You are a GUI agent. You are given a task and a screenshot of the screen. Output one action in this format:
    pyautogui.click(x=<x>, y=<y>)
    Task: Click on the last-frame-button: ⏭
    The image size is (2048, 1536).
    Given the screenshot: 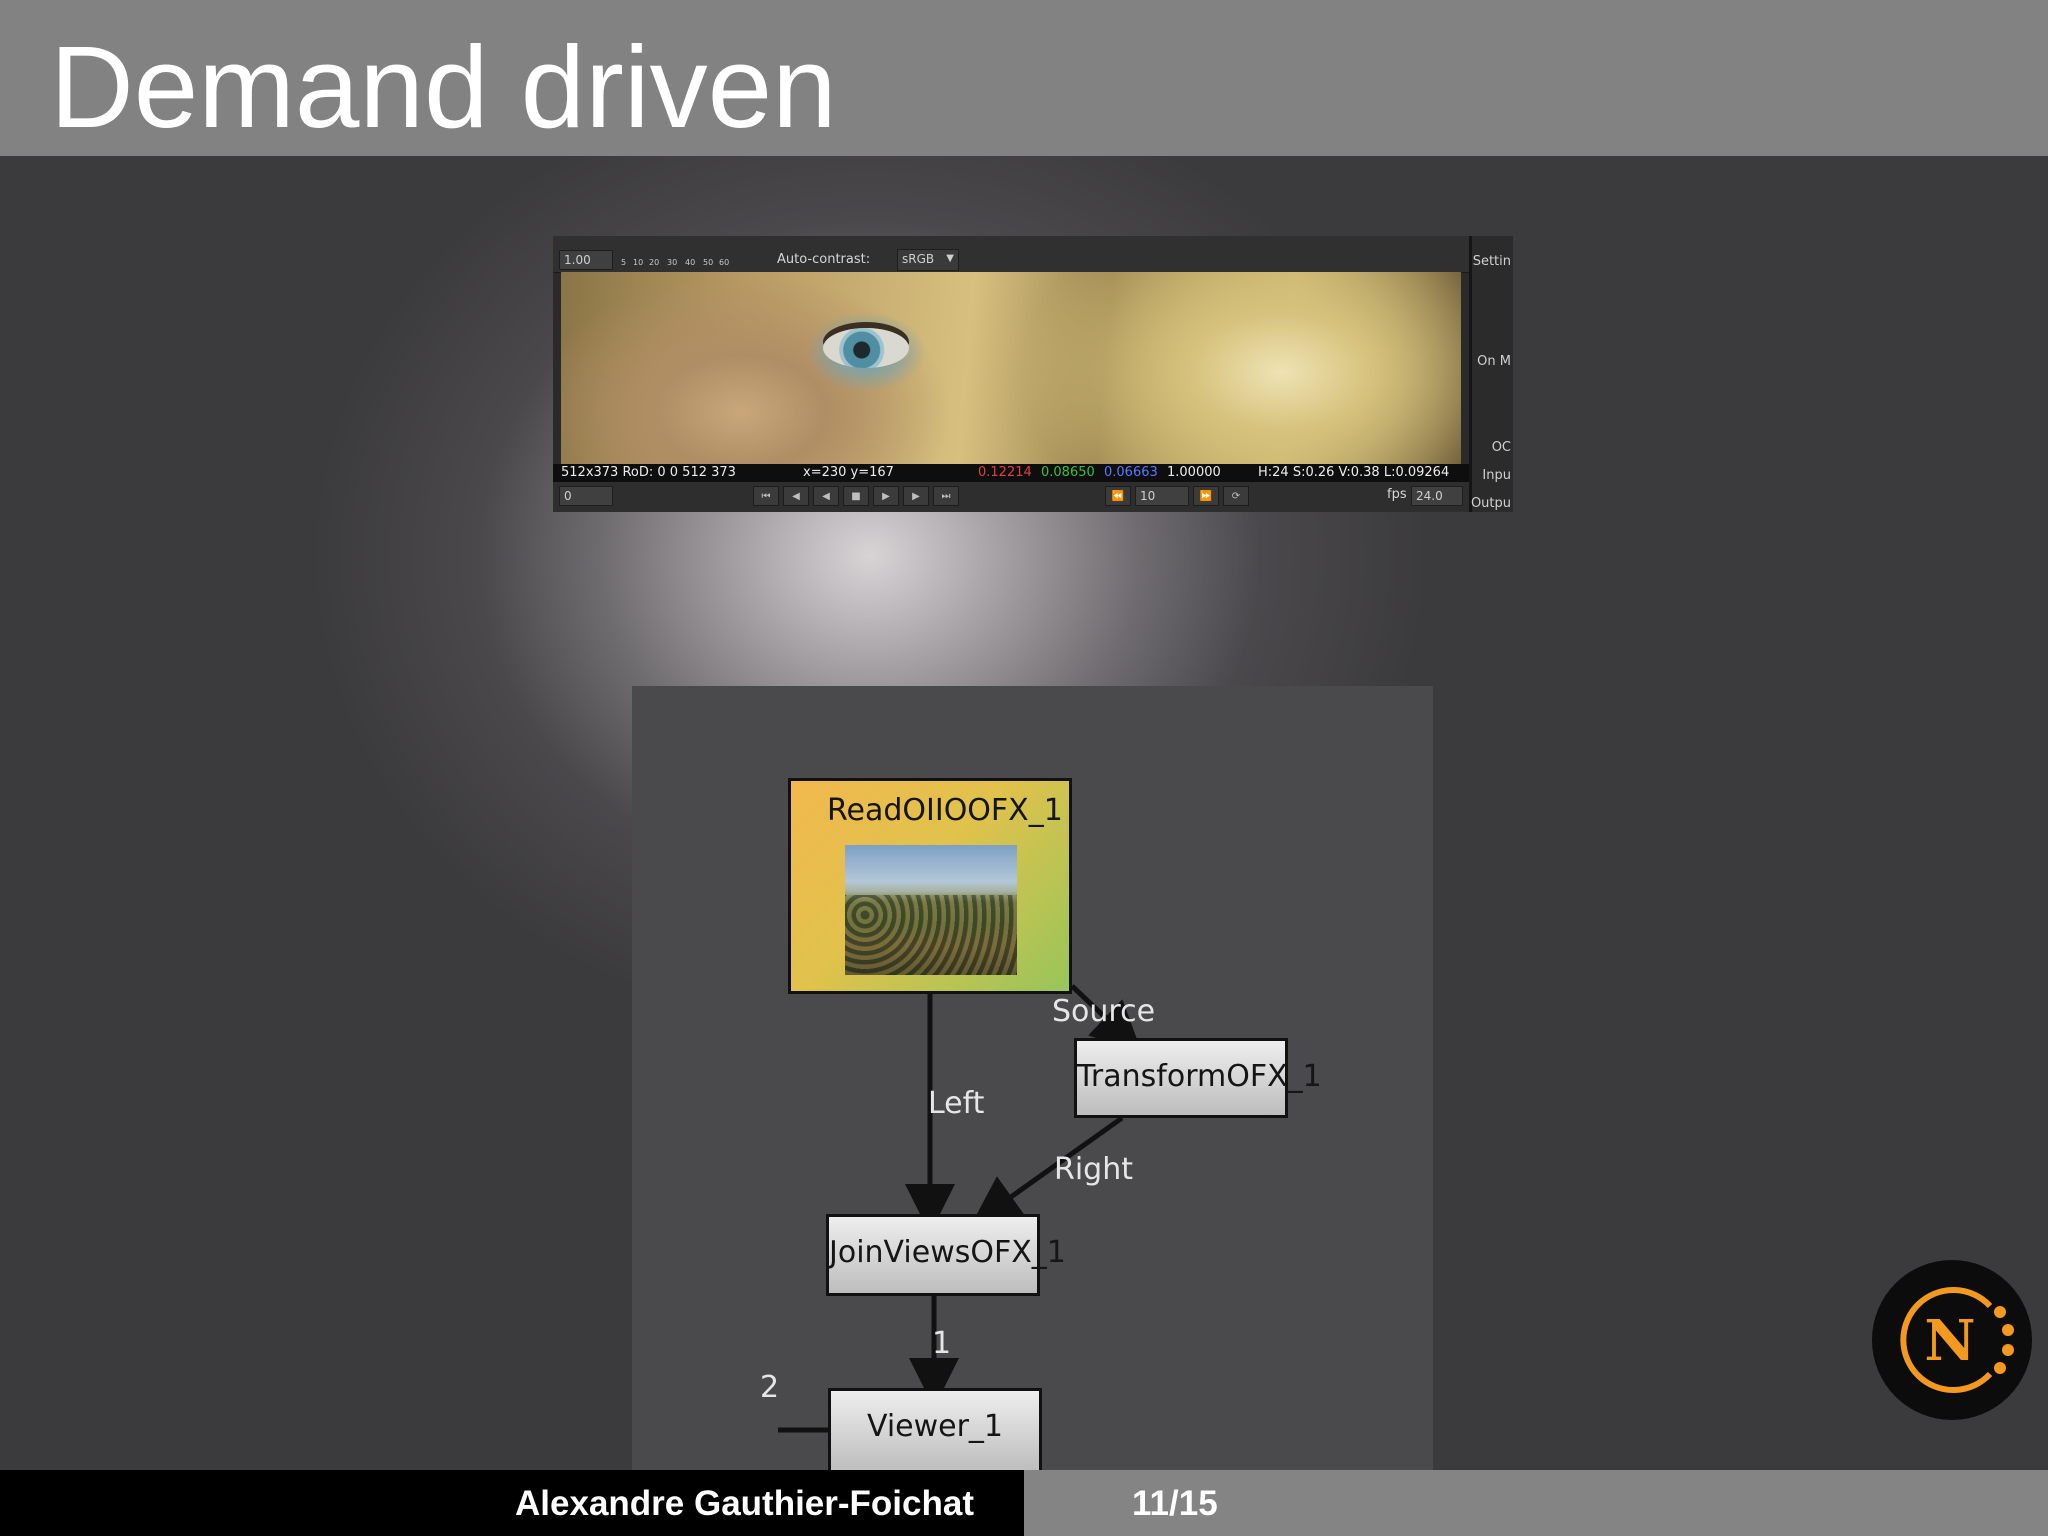 What is the action you would take?
    pyautogui.click(x=946, y=496)
    